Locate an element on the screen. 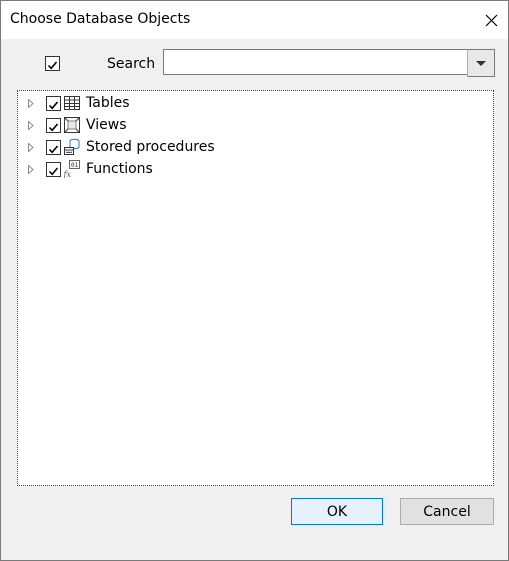 The image size is (509, 561). tree-item-functions: 01 fx Functions is located at coordinates (253, 170).